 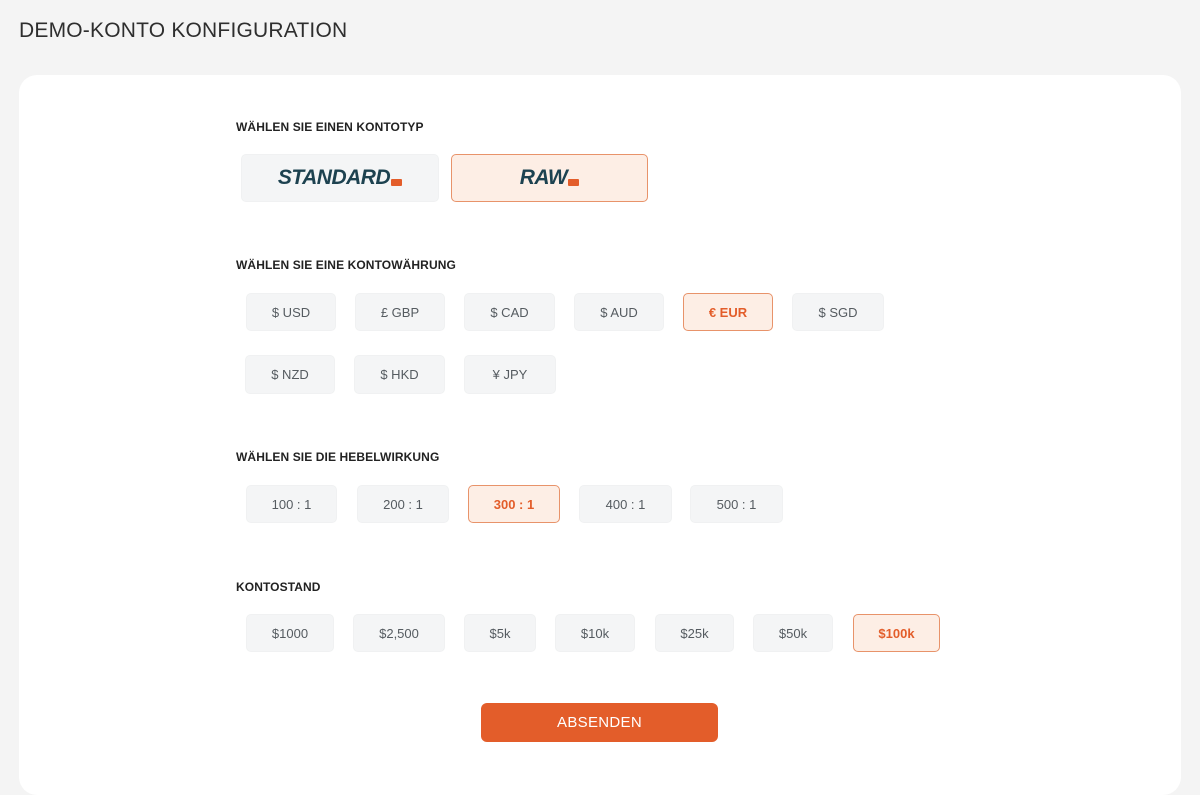 I want to click on balance-option-5k: $5k, so click(x=500, y=633).